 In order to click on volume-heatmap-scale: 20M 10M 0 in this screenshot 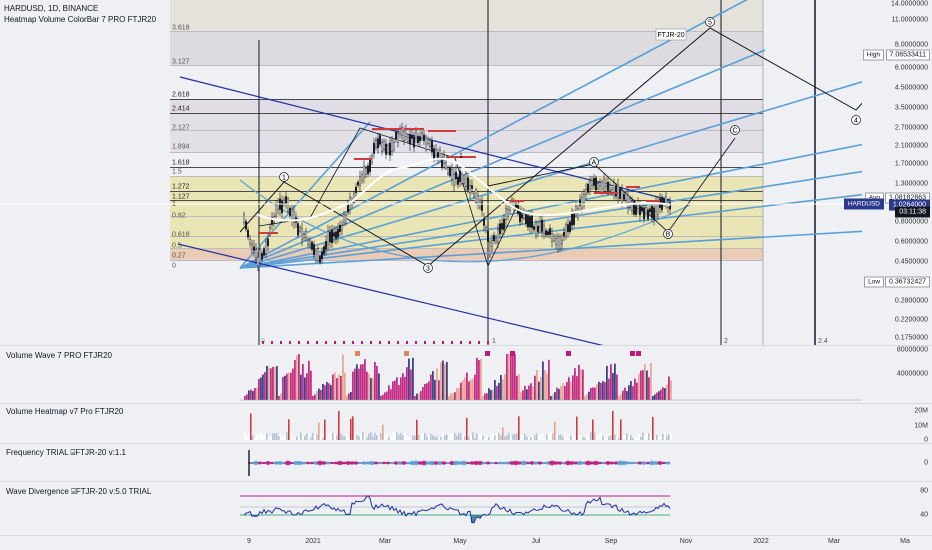, I will do `click(897, 424)`.